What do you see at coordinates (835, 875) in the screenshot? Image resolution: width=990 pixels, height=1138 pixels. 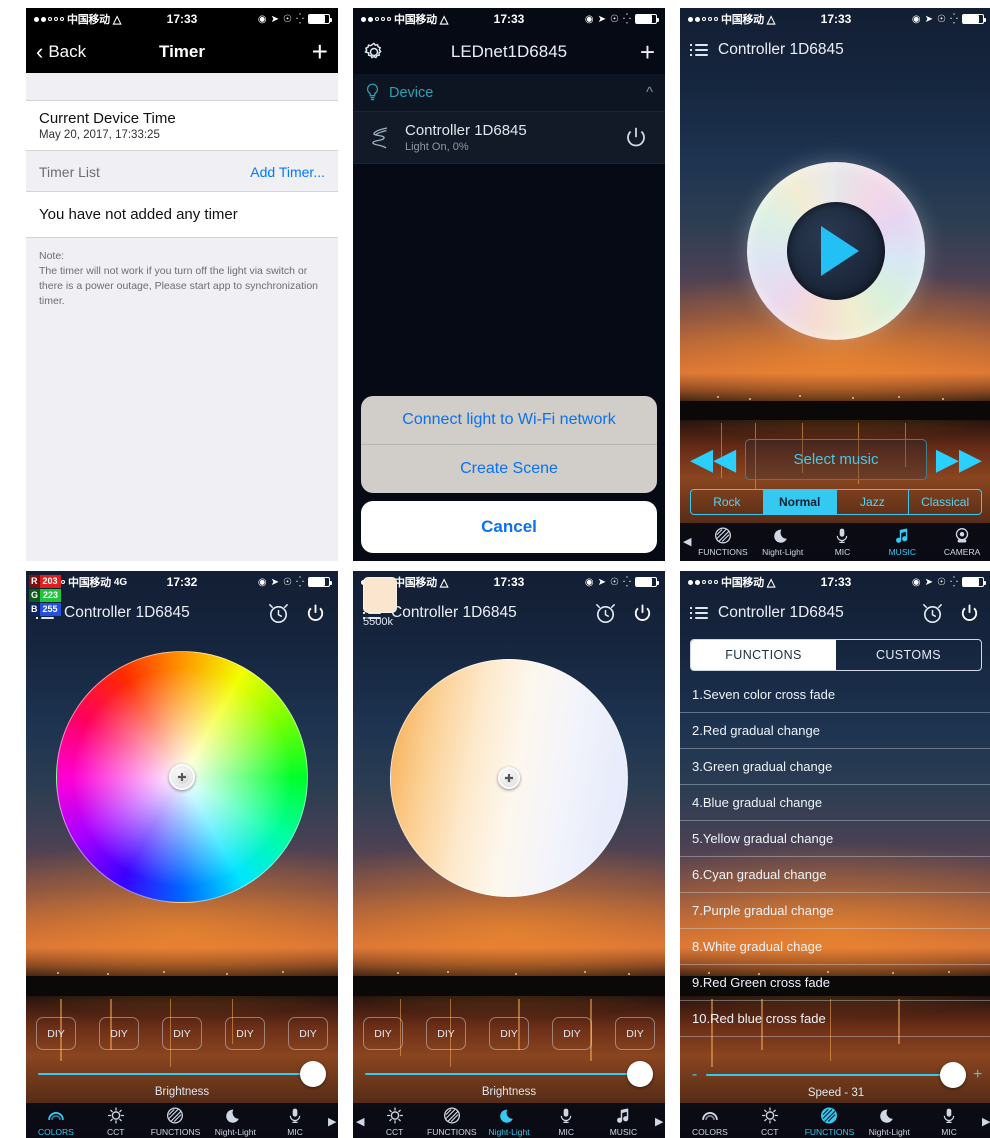 I see `list-item: 6.Cyan gradual change` at bounding box center [835, 875].